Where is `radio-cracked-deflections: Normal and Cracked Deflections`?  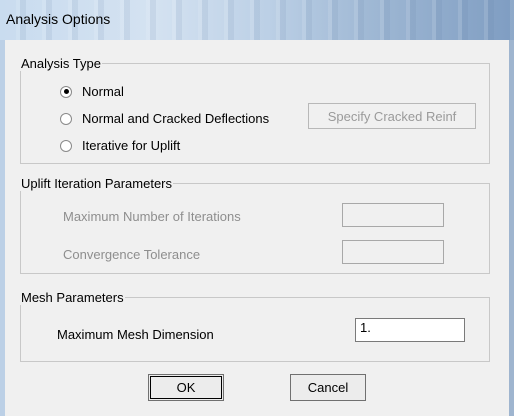 radio-cracked-deflections: Normal and Cracked Deflections is located at coordinates (164, 118).